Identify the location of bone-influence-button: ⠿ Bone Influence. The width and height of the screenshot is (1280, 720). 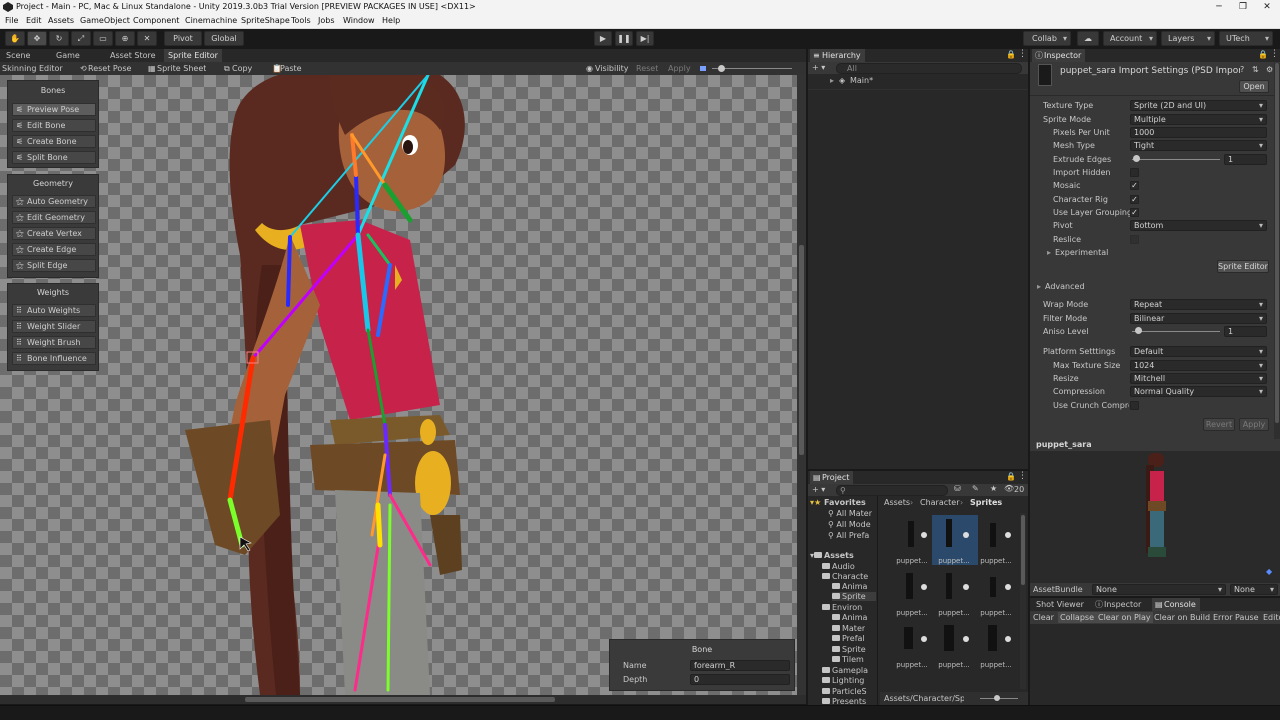
(54, 358).